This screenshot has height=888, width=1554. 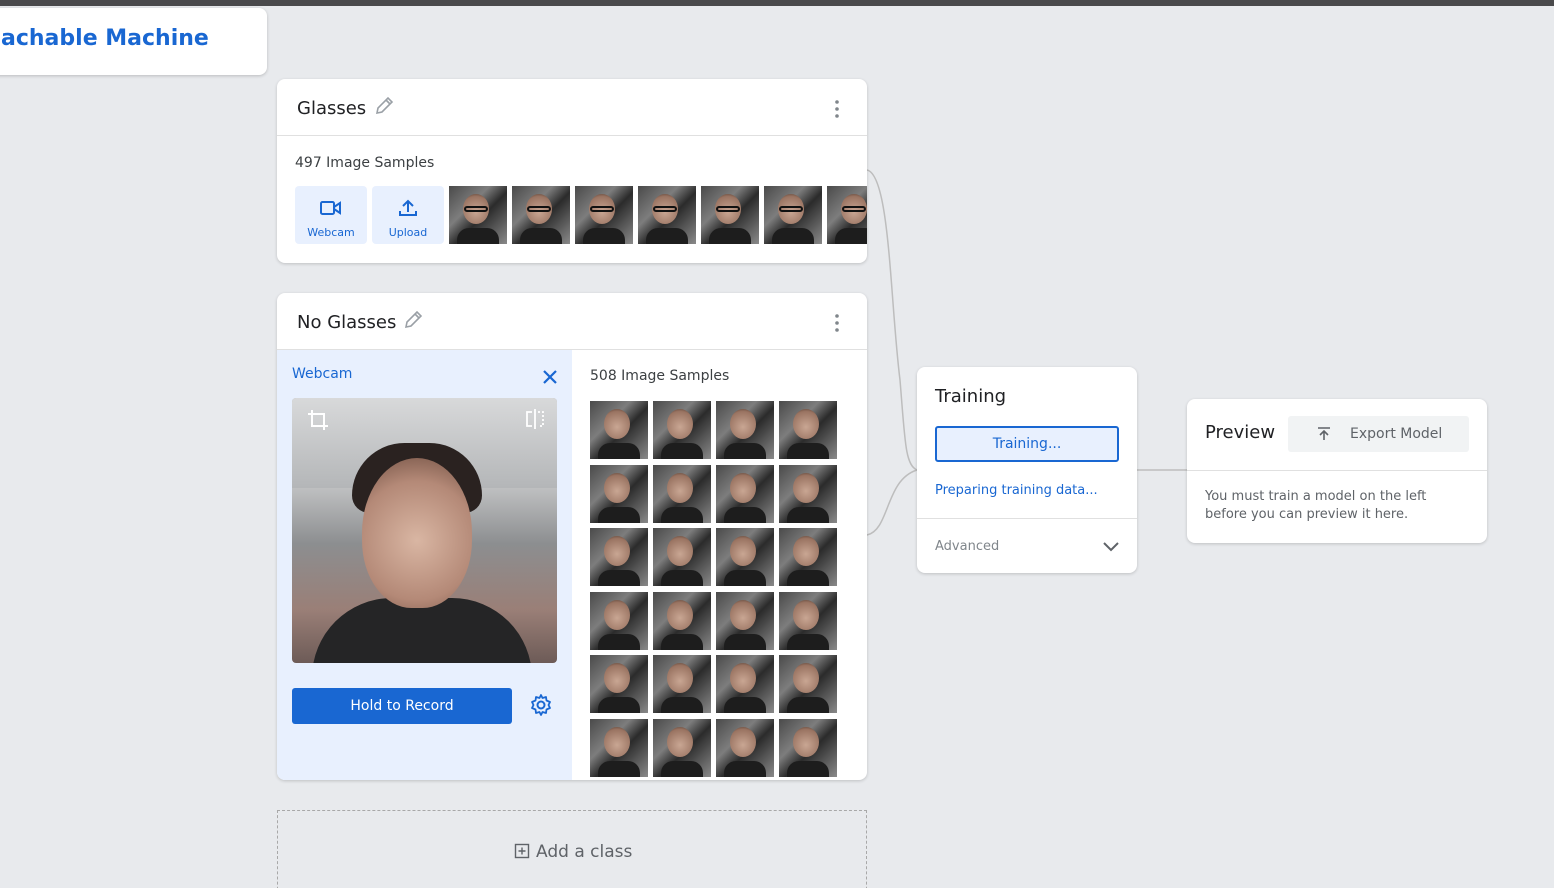 I want to click on webcam-source-button: Webcam, so click(x=331, y=215).